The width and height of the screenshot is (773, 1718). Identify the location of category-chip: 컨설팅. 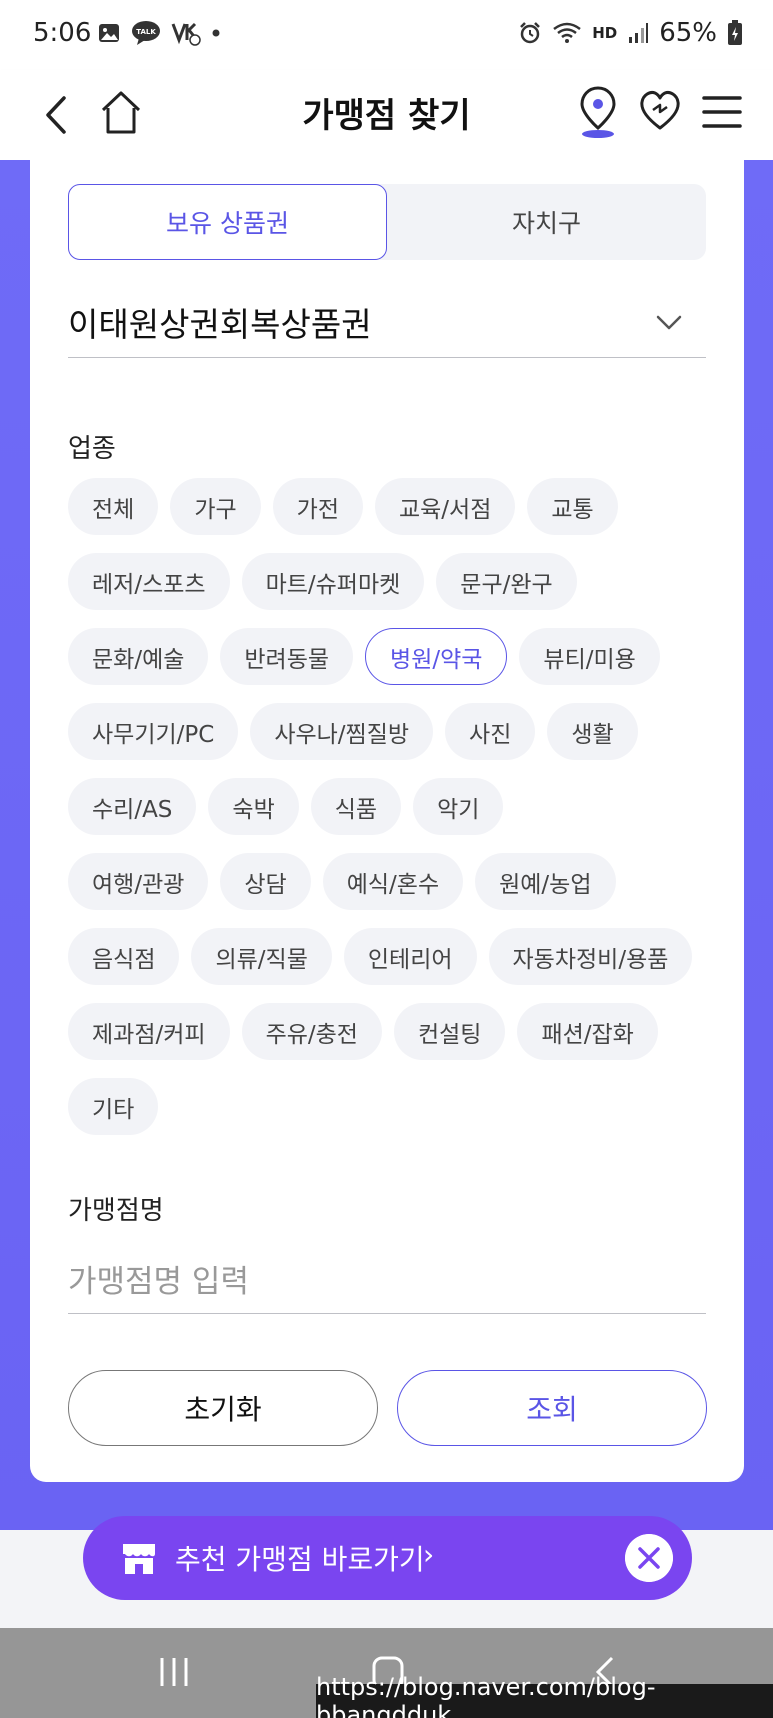
(449, 1031).